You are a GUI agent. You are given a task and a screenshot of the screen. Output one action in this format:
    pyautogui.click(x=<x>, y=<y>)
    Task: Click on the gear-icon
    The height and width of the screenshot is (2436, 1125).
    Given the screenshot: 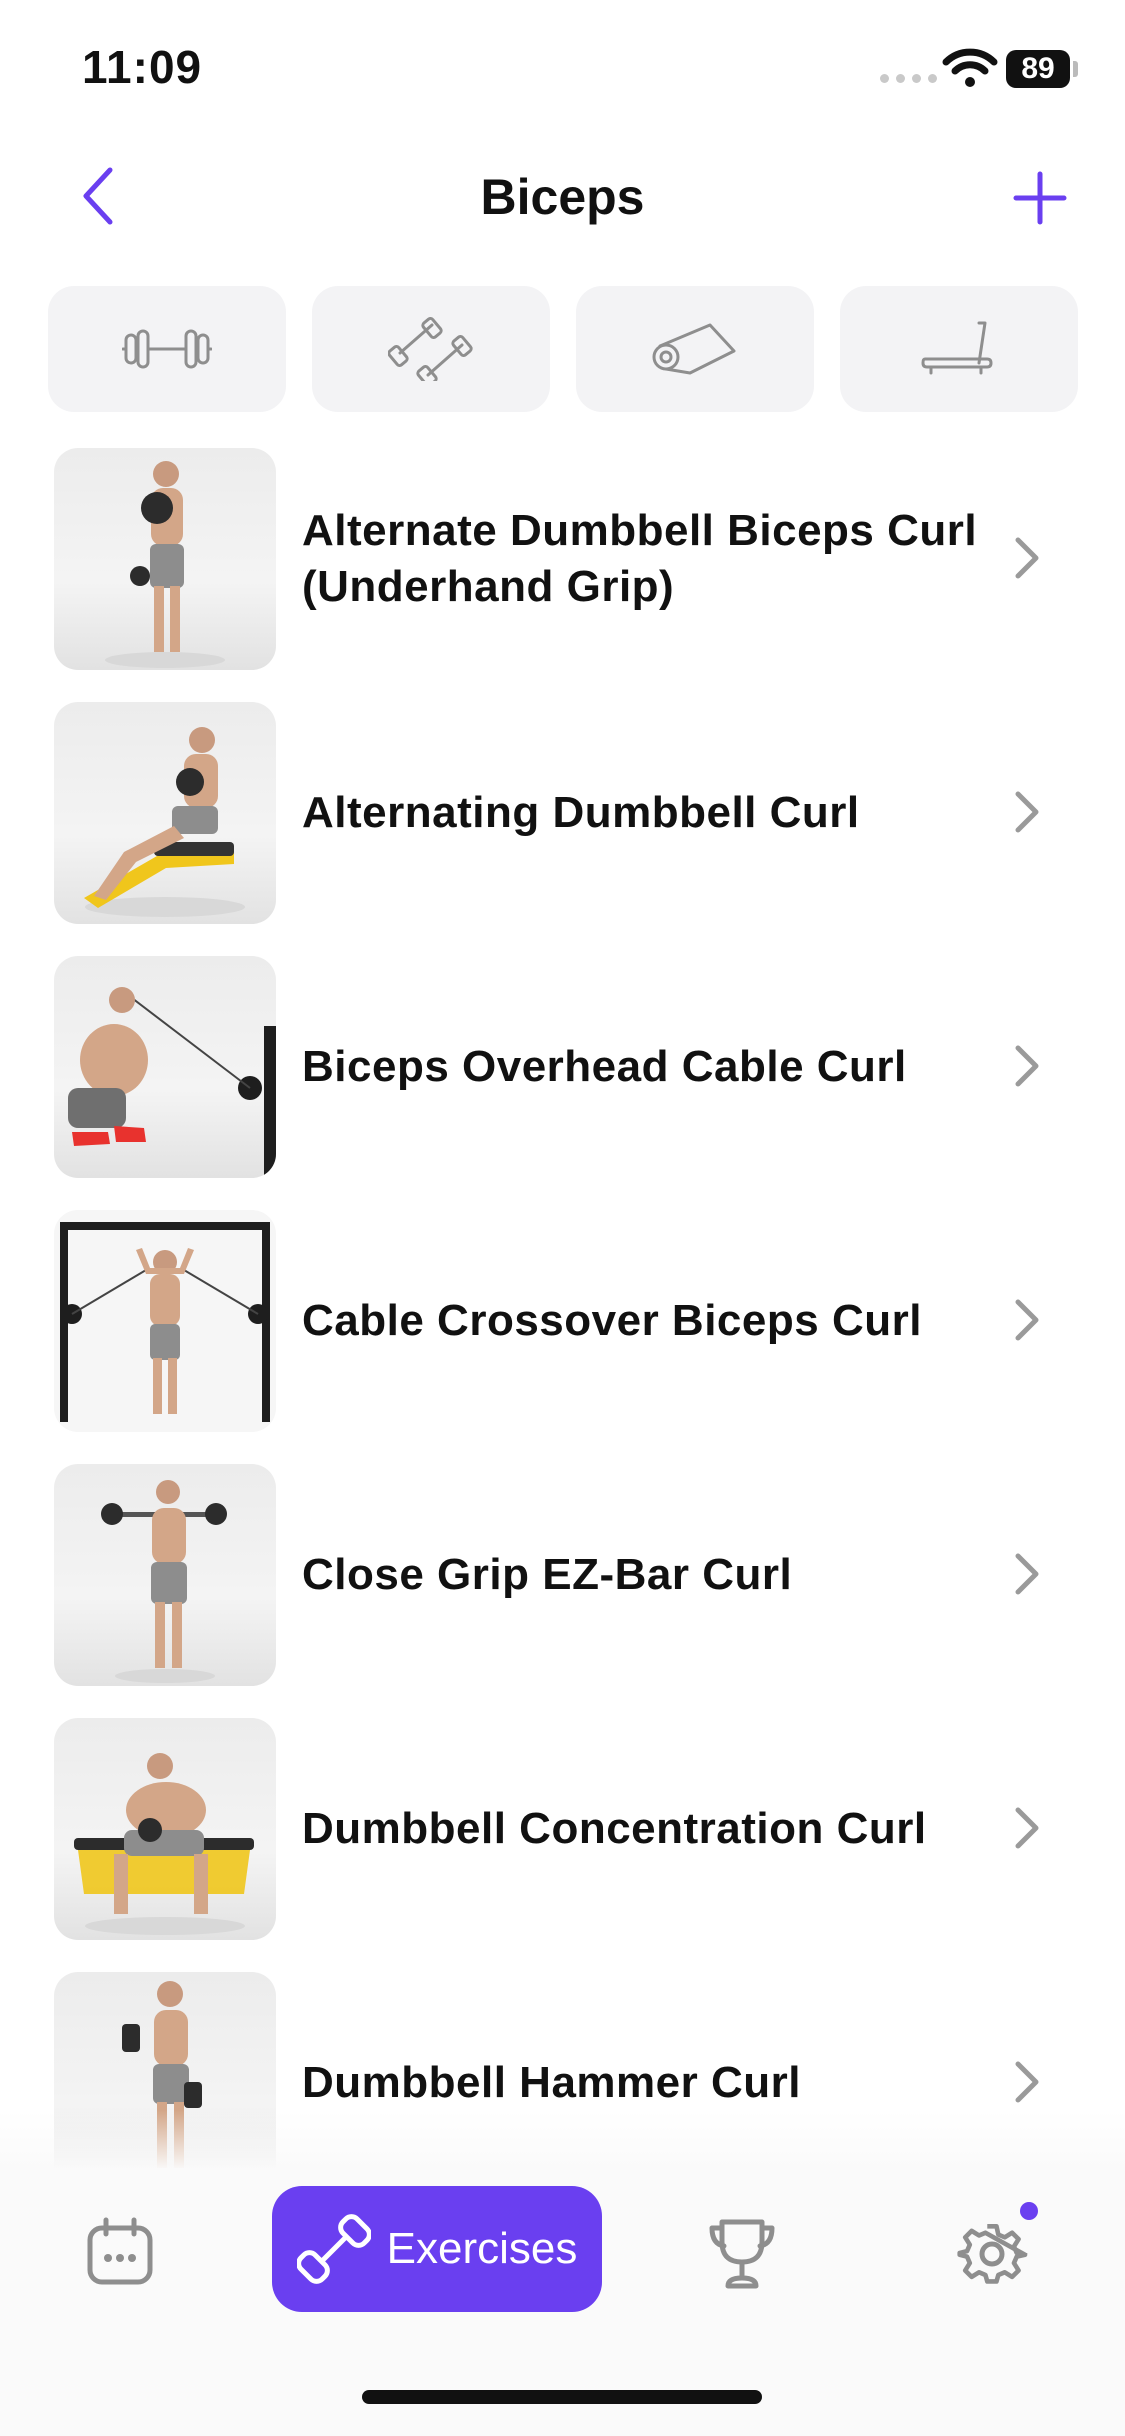 What is the action you would take?
    pyautogui.click(x=992, y=2253)
    